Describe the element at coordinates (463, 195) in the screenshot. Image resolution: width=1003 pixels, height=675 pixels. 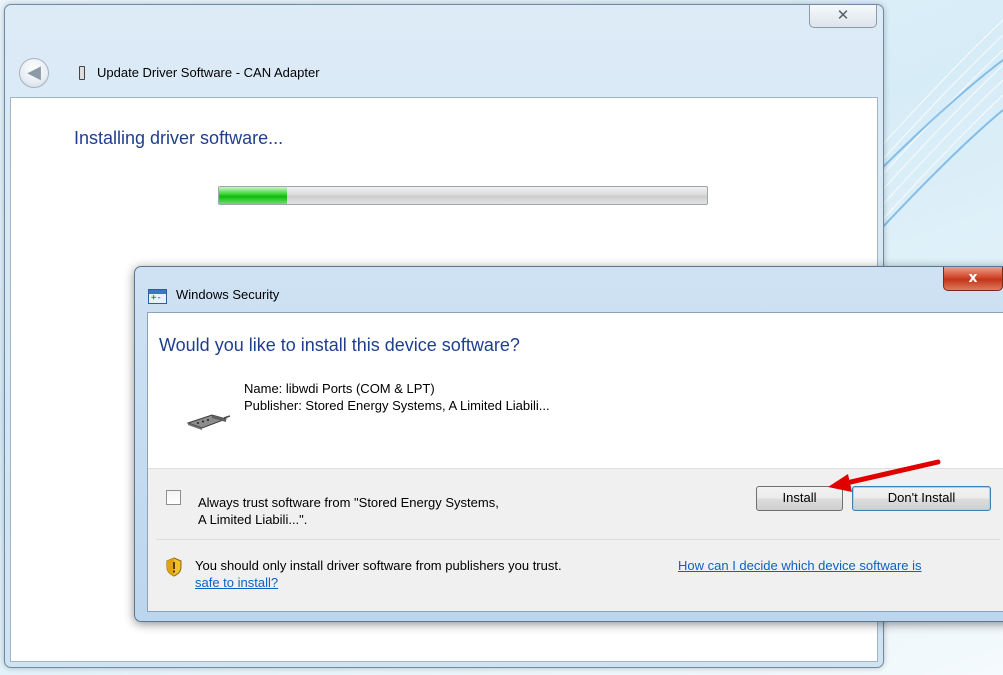
I see `install-progress-bar` at that location.